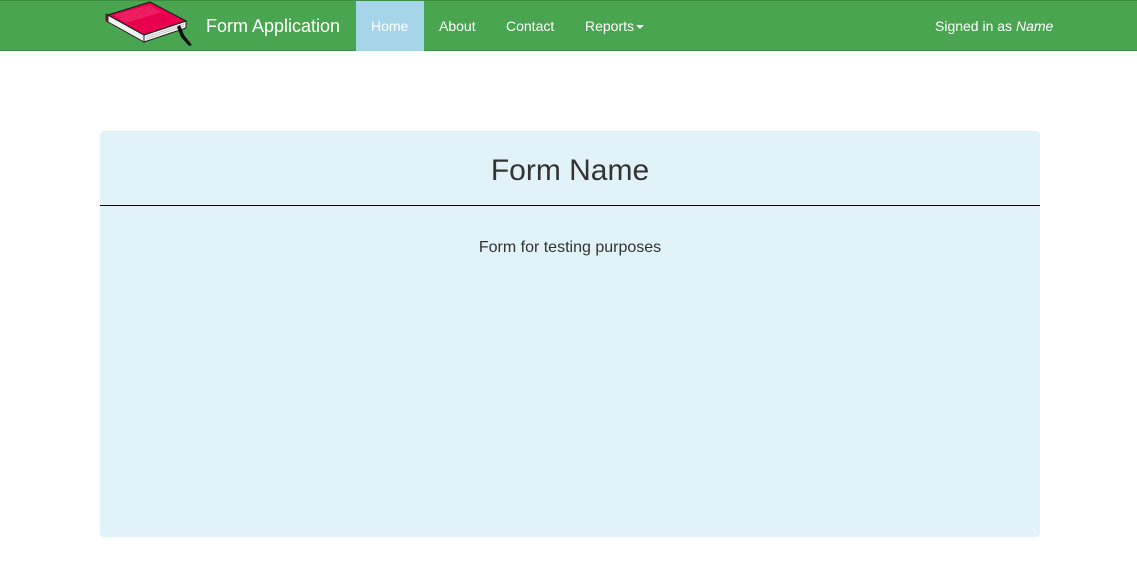 This screenshot has width=1137, height=566. Describe the element at coordinates (457, 26) in the screenshot. I see `nav-about: About` at that location.